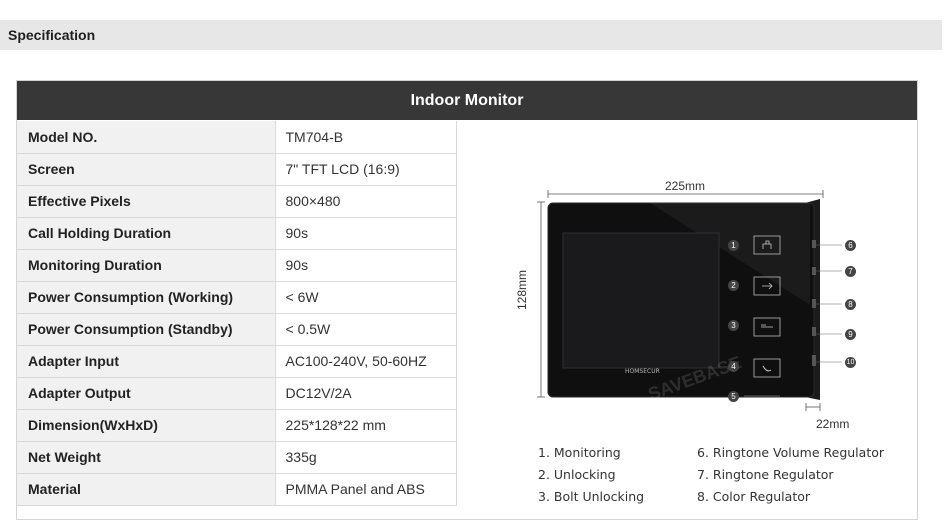 This screenshot has width=950, height=520. Describe the element at coordinates (850, 271) in the screenshot. I see `marker-7: 7` at that location.